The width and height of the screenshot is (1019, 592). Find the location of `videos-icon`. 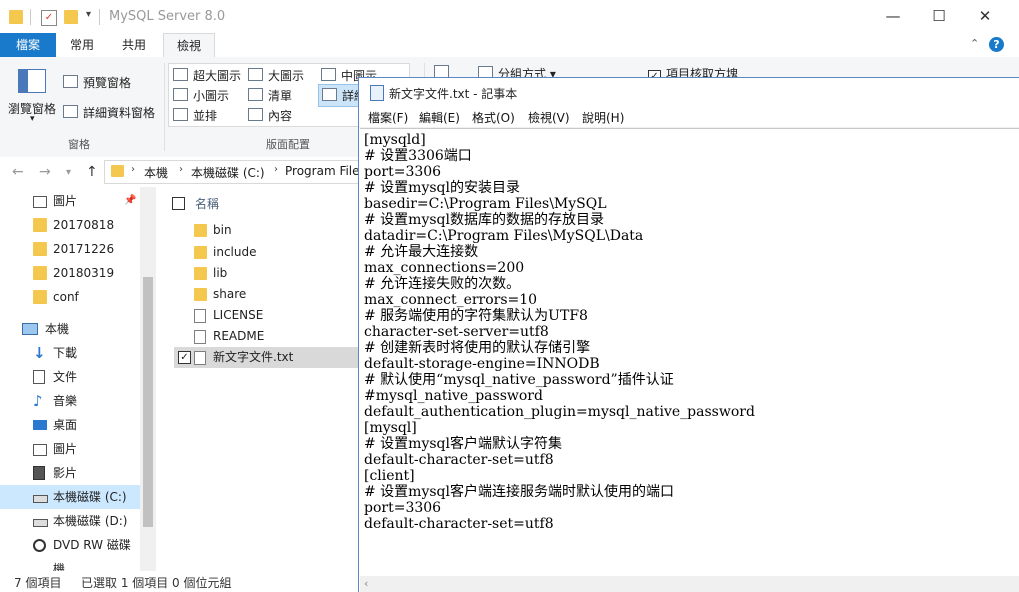

videos-icon is located at coordinates (39, 473).